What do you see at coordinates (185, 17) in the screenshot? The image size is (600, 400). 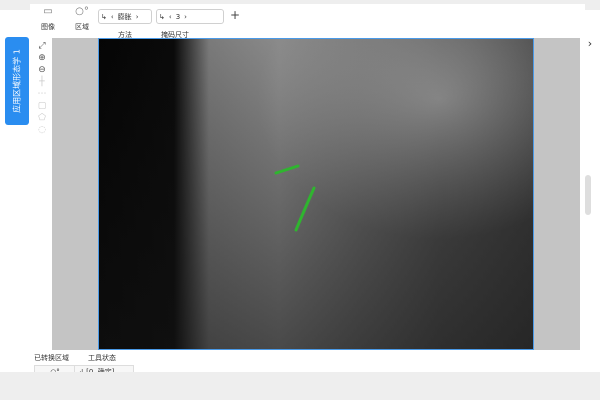 I see `mask-size-next-button: ›` at bounding box center [185, 17].